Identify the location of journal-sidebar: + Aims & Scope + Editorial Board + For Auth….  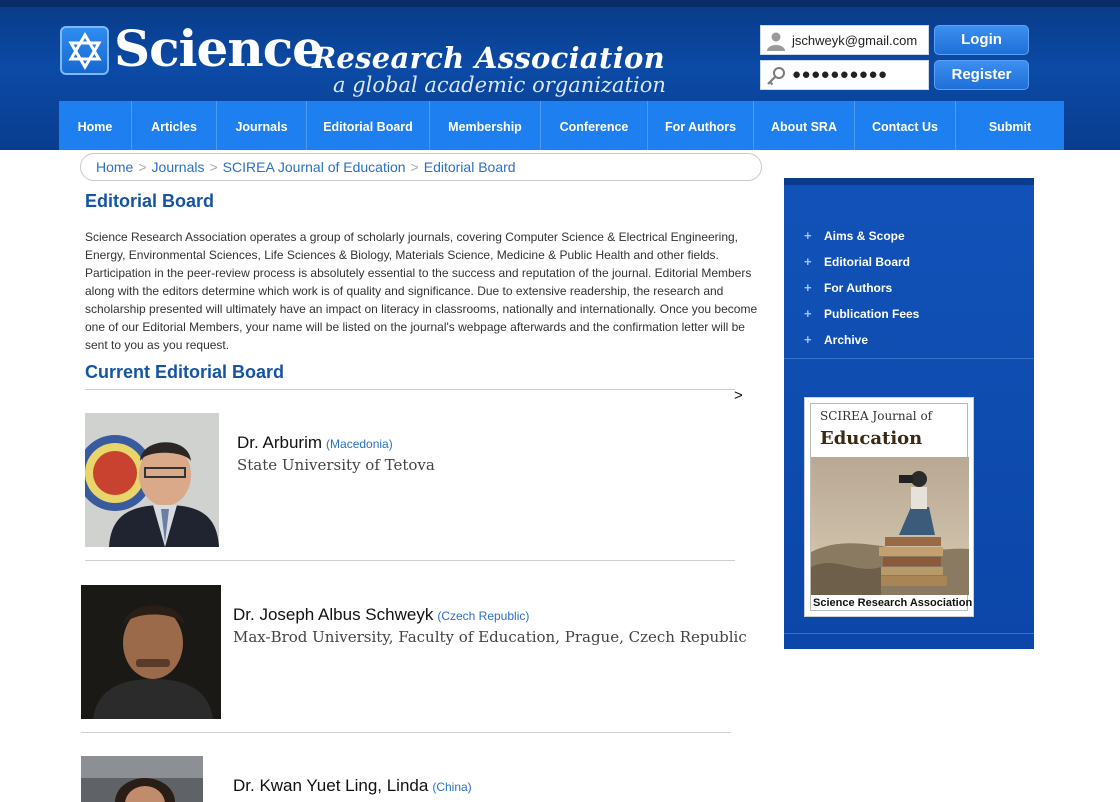
(909, 413).